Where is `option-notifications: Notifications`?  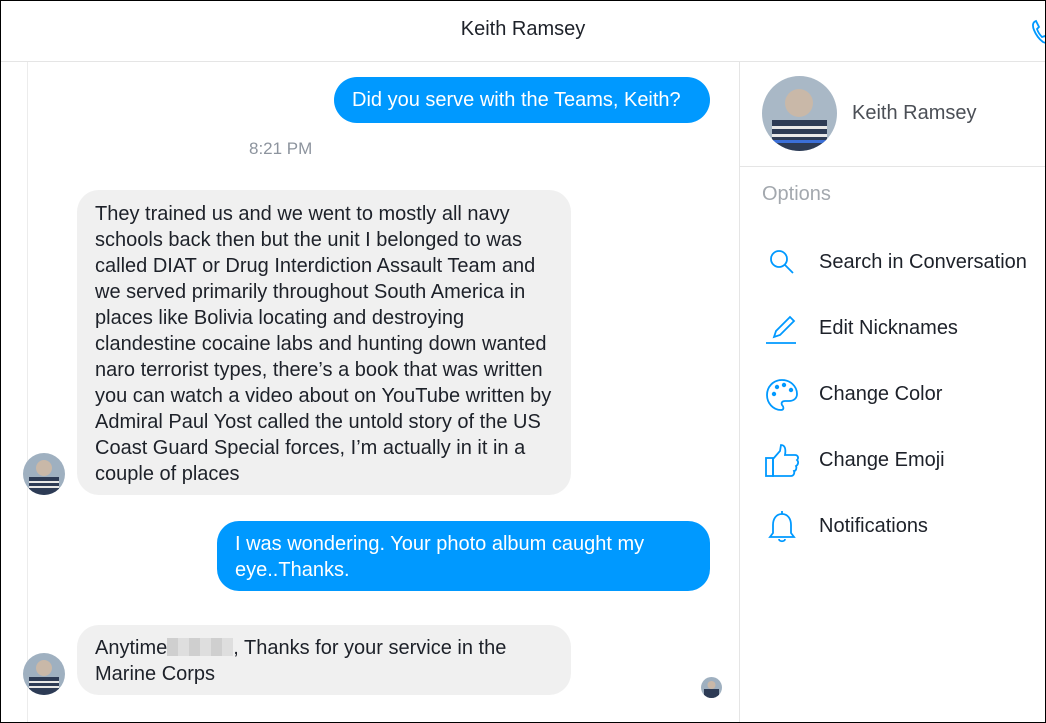 option-notifications: Notifications is located at coordinates (892, 527).